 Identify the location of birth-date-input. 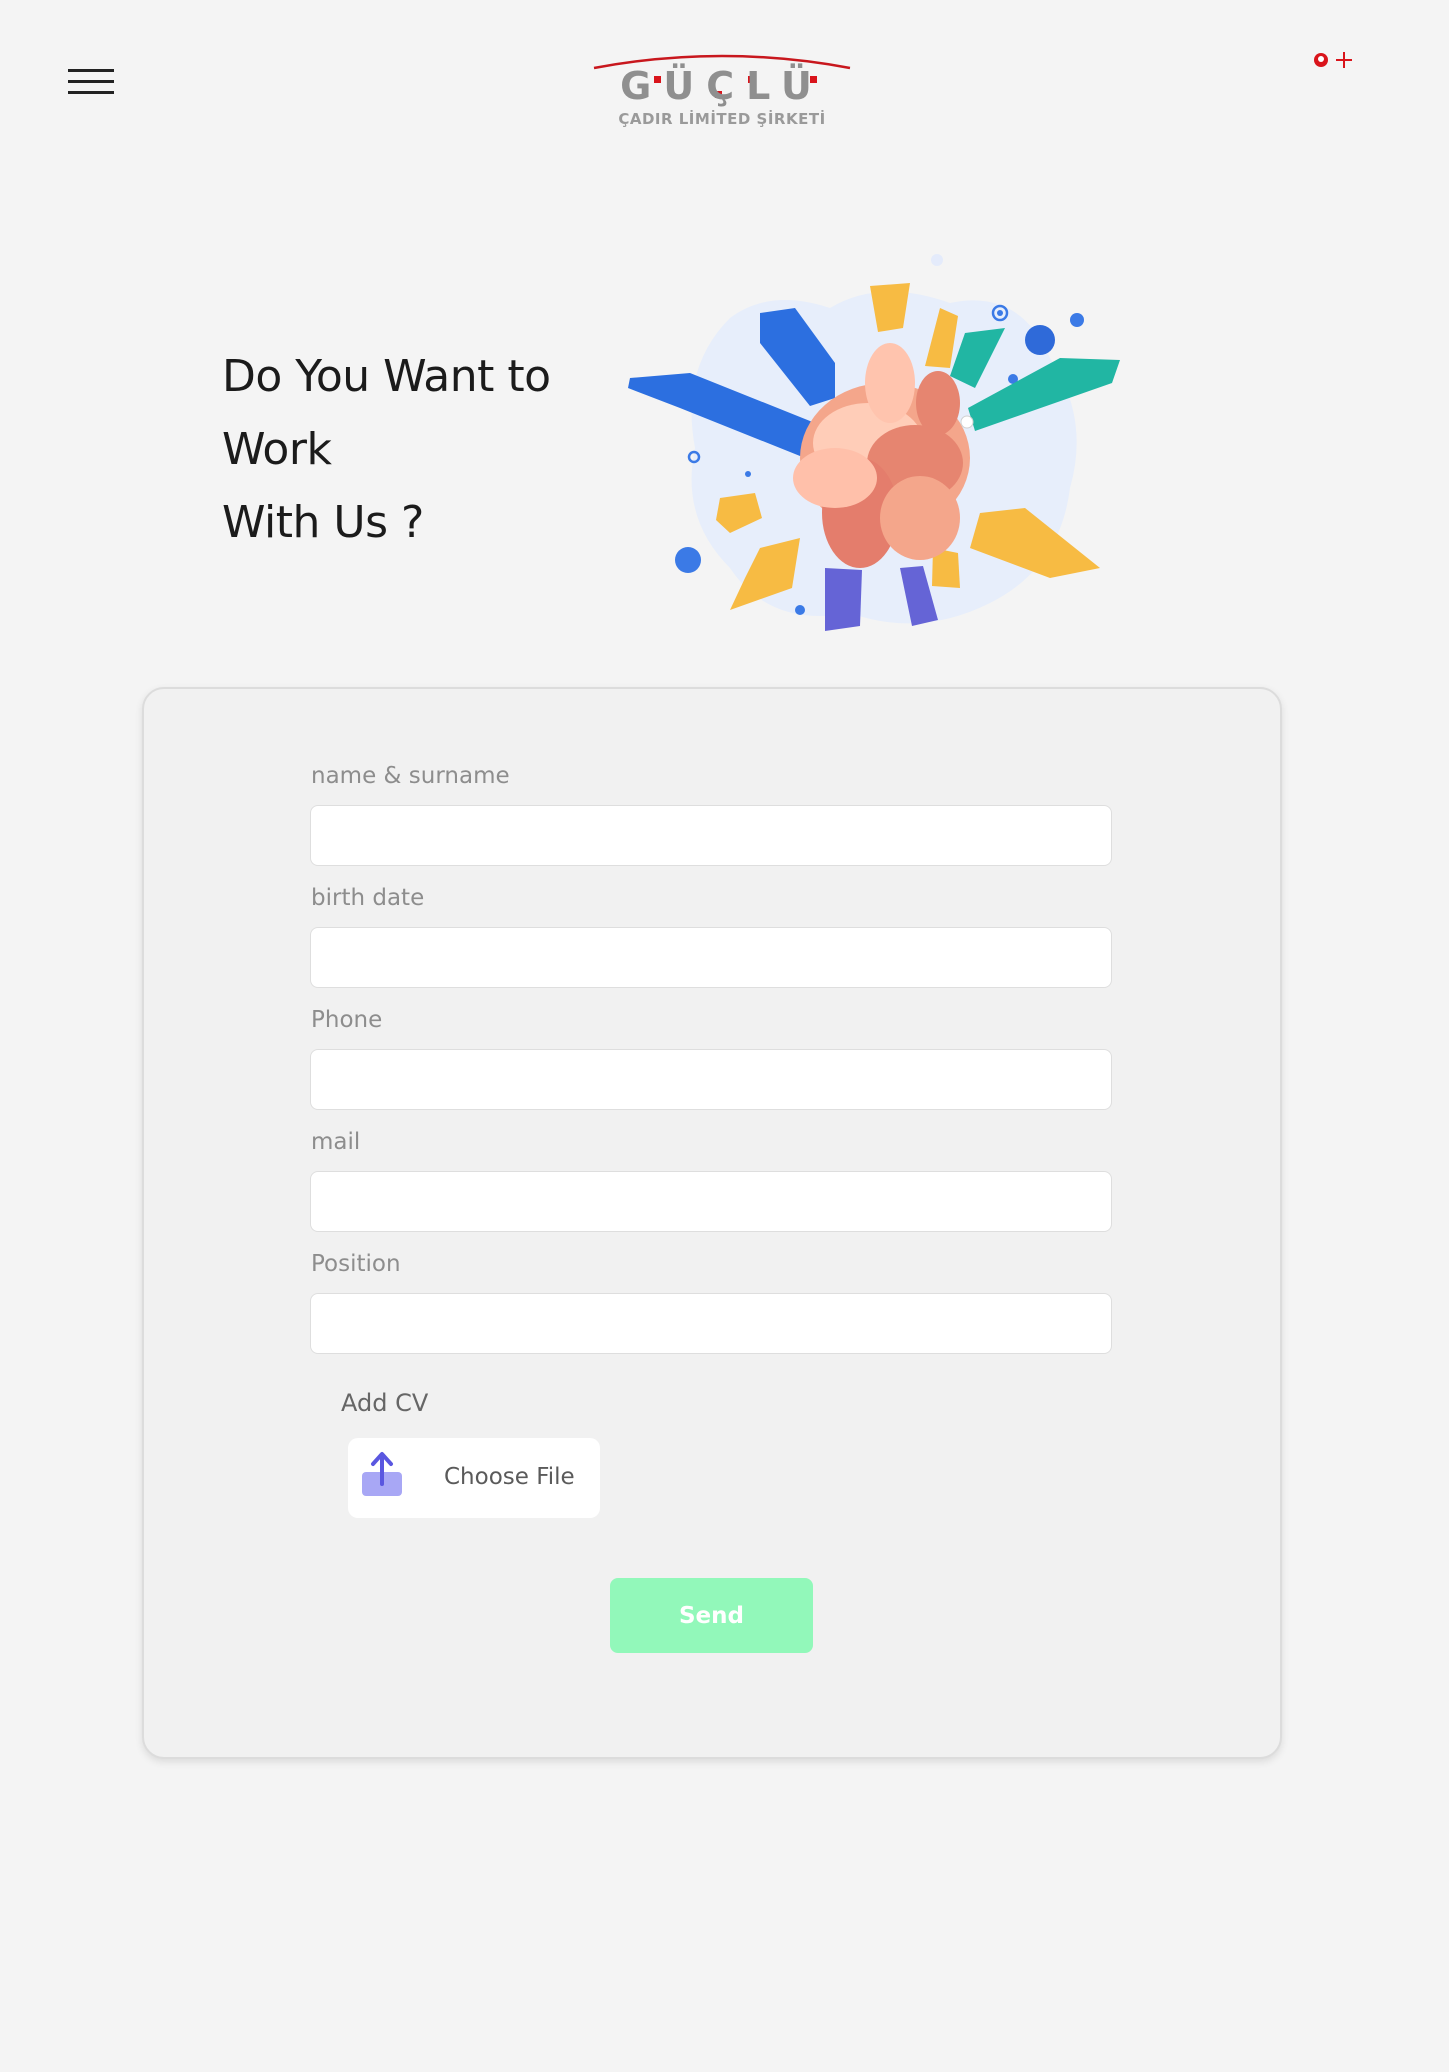
(711, 957).